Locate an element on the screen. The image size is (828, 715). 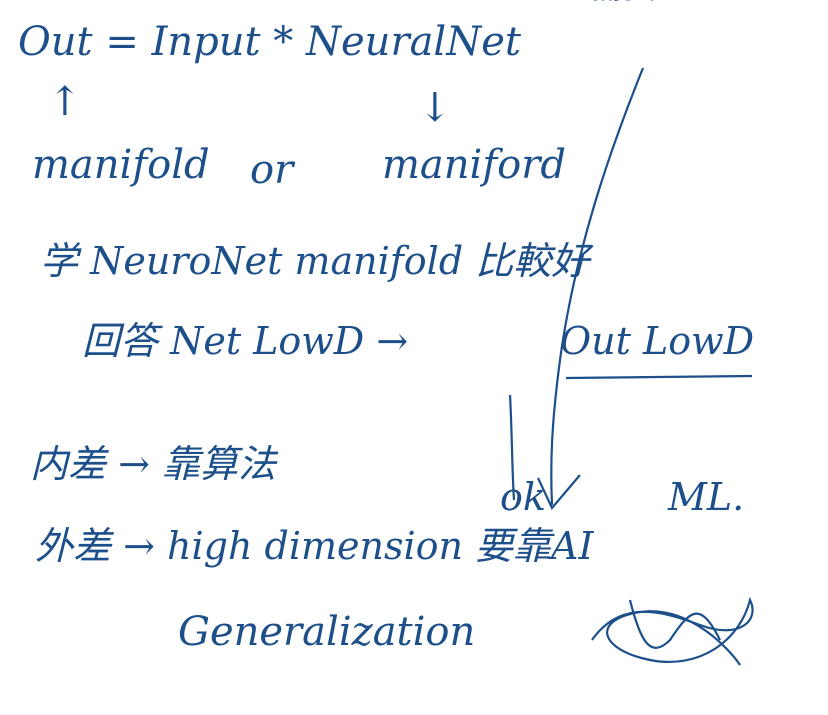
arrow-stroke-long is located at coordinates (597, 286).